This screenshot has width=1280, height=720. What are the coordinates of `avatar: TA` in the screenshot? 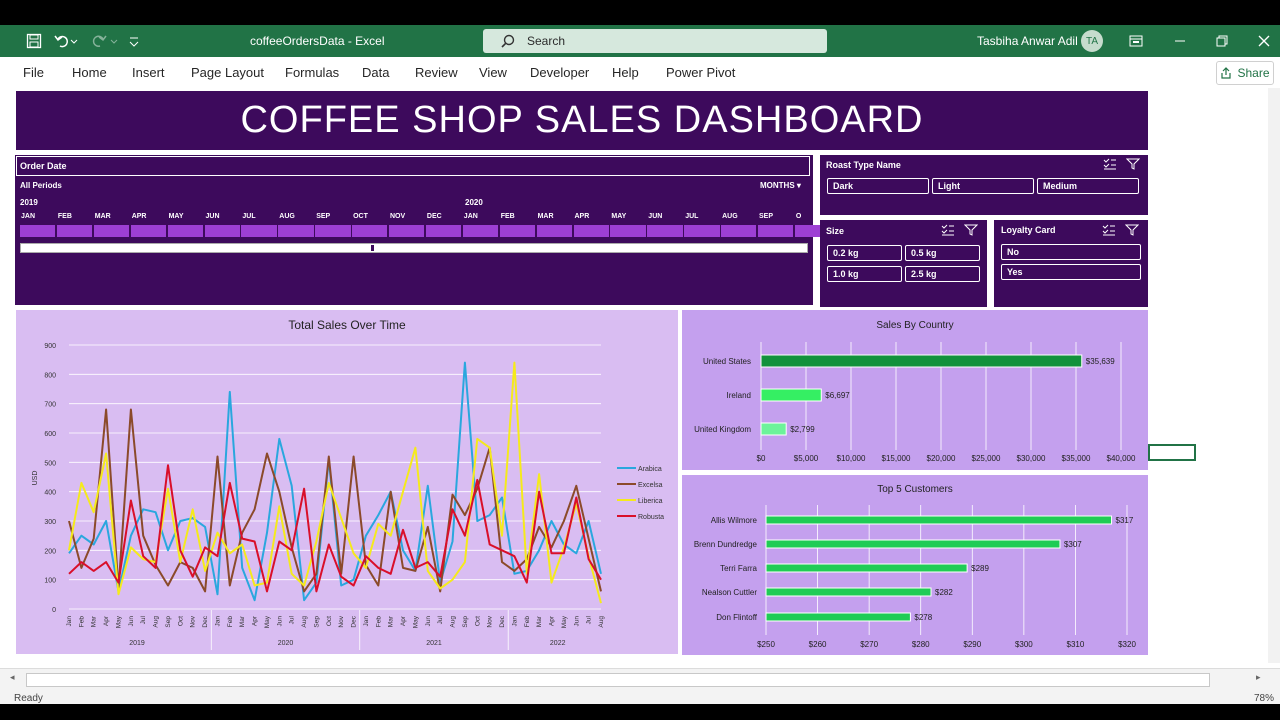 It's located at (1092, 41).